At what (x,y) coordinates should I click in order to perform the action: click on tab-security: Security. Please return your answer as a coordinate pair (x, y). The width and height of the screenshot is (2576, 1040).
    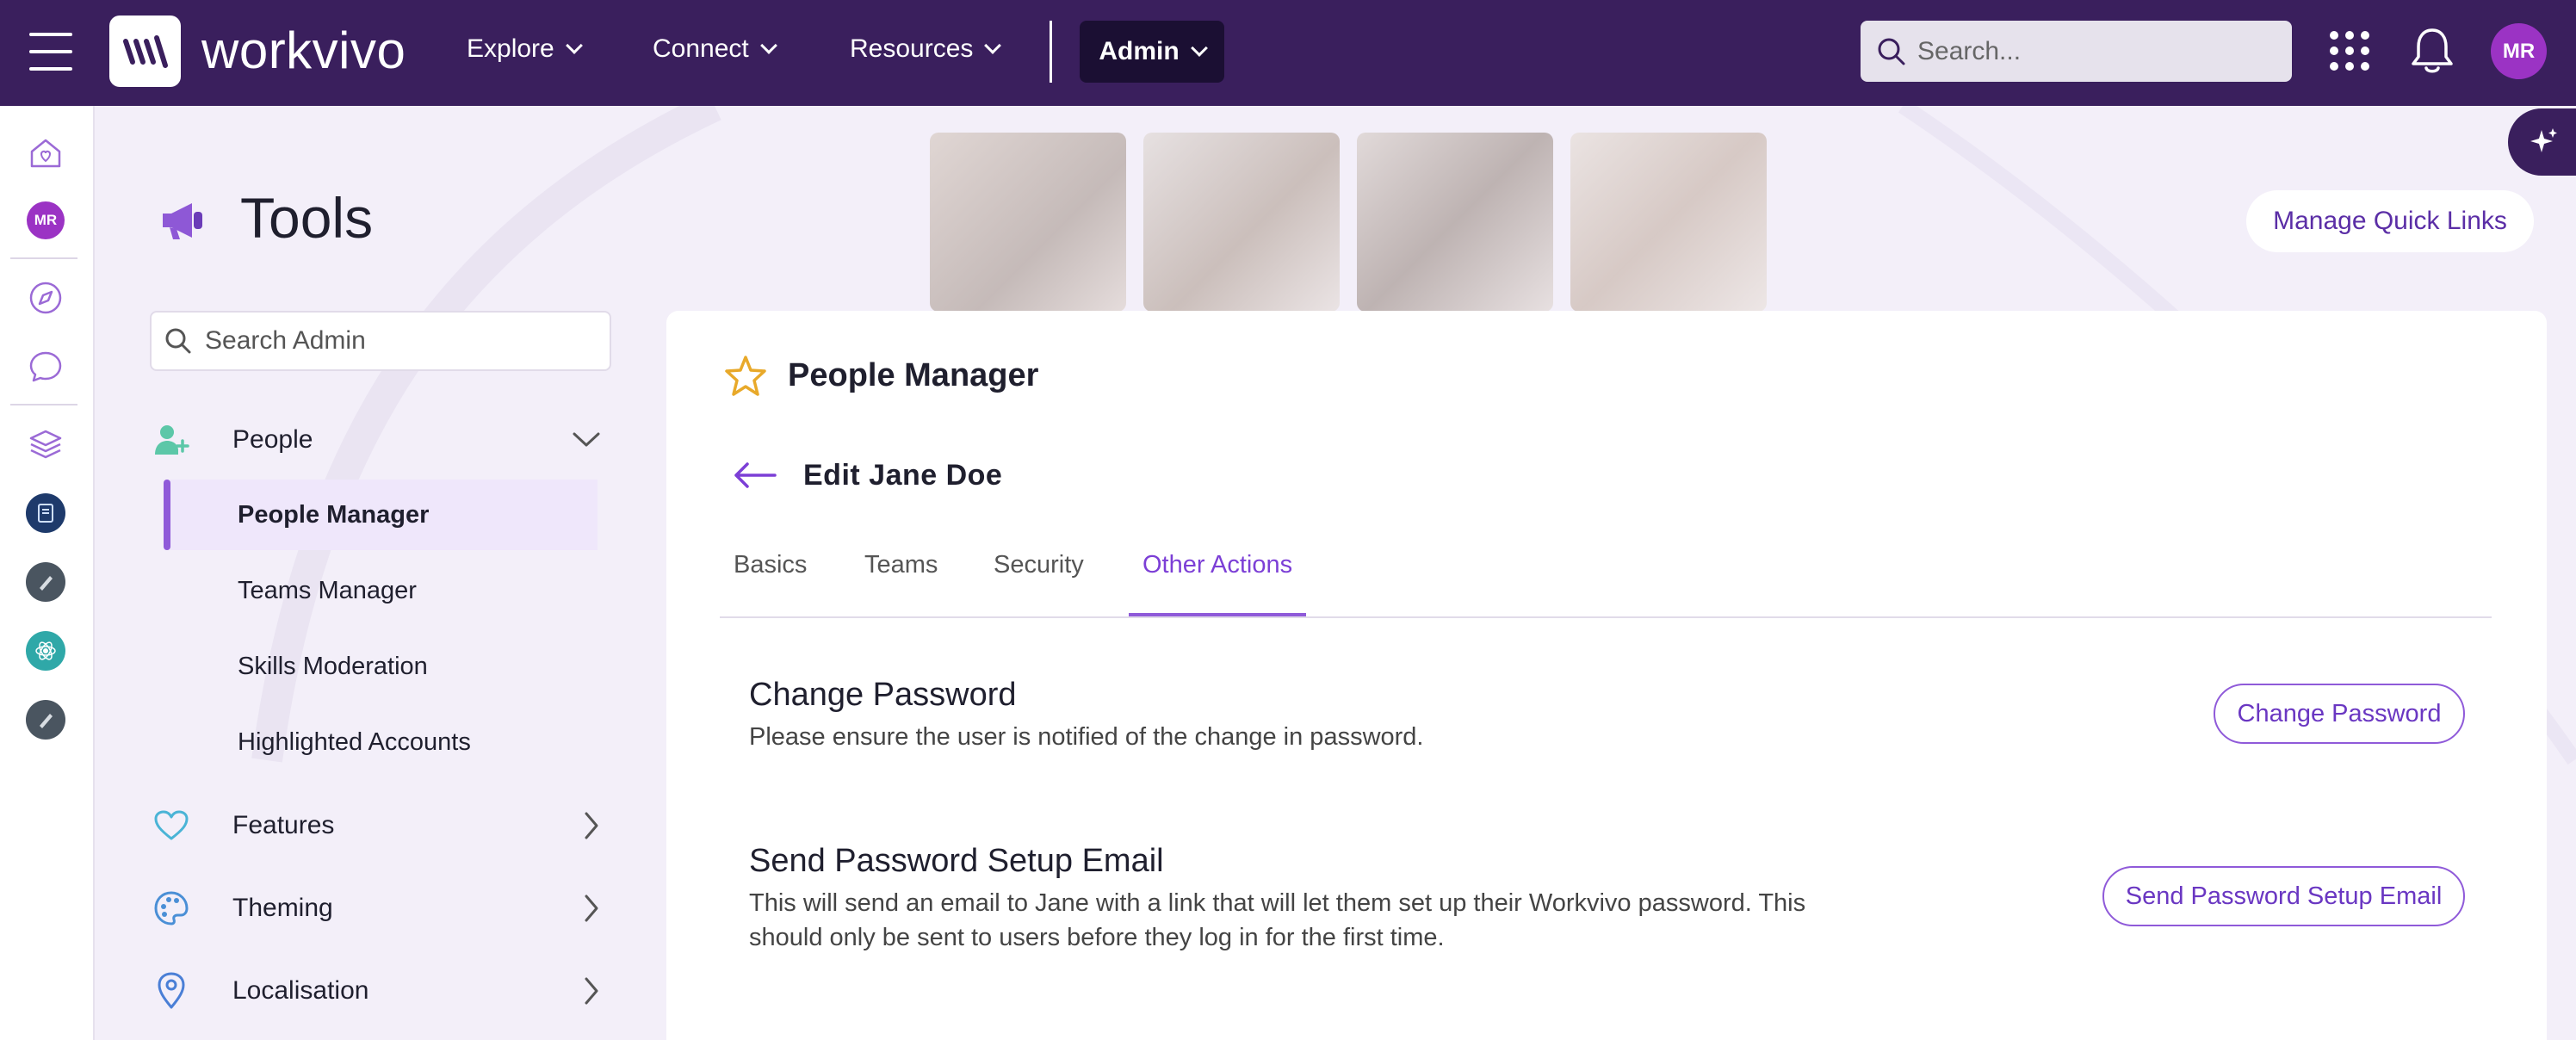
    Looking at the image, I should click on (1039, 583).